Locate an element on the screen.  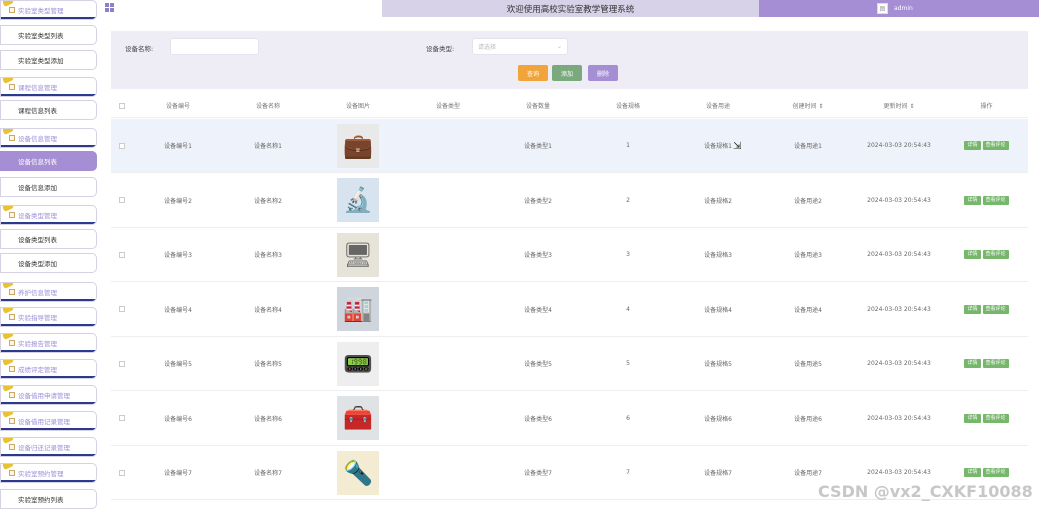
device-image: 🔦 is located at coordinates (358, 472).